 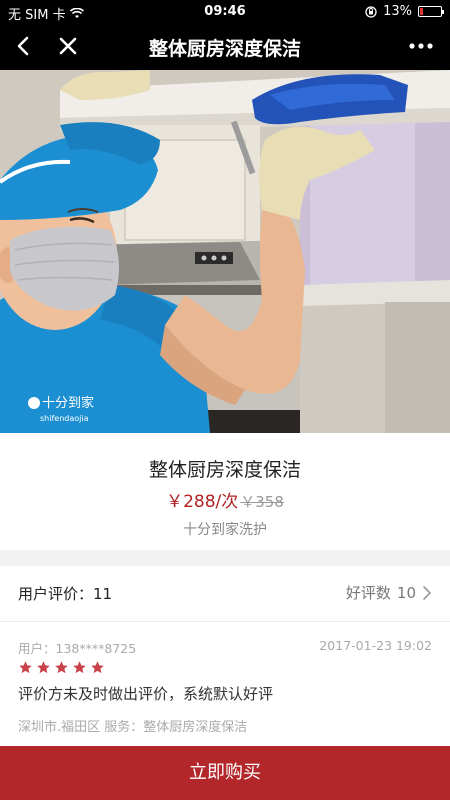 I want to click on back-icon, so click(x=24, y=46).